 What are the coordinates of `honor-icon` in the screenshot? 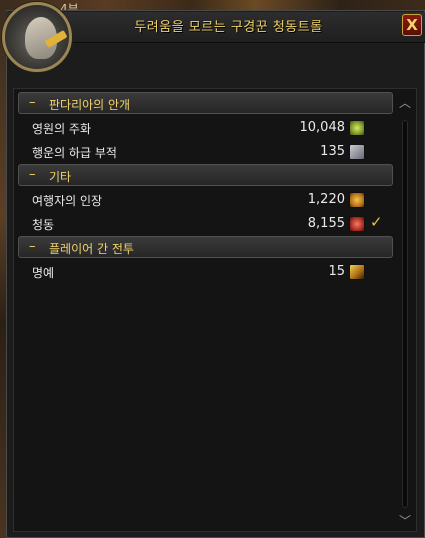 It's located at (357, 272).